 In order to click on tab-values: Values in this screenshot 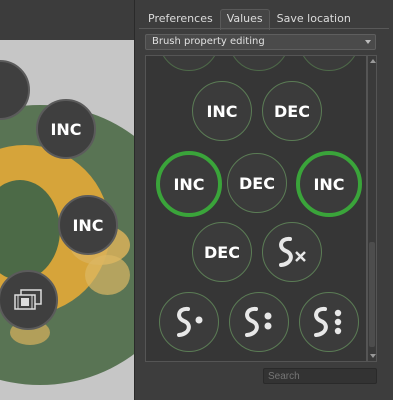, I will do `click(244, 19)`.